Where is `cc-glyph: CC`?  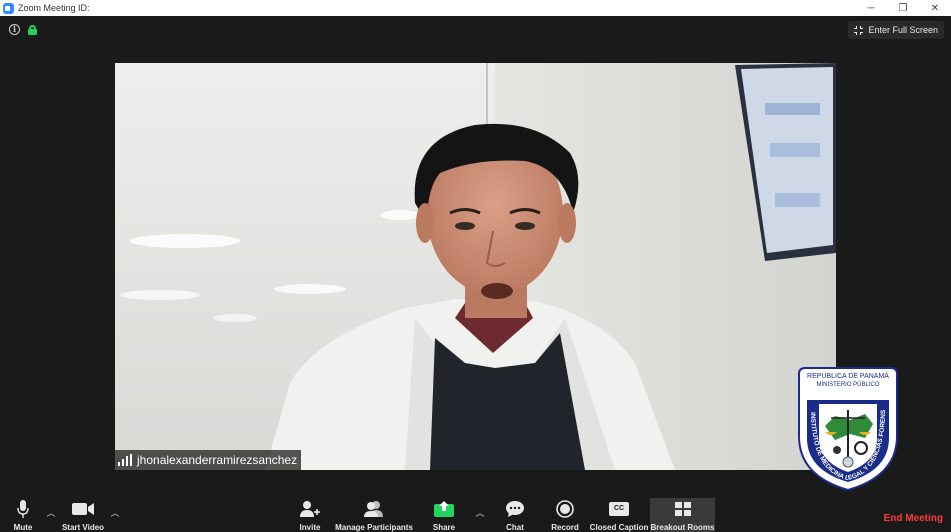
cc-glyph: CC is located at coordinates (619, 509).